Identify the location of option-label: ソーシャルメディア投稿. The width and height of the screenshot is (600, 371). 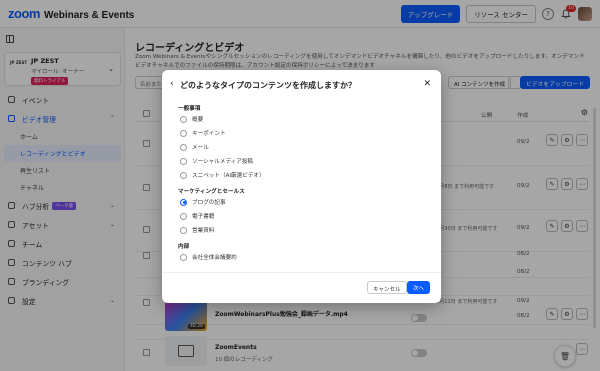
(223, 162).